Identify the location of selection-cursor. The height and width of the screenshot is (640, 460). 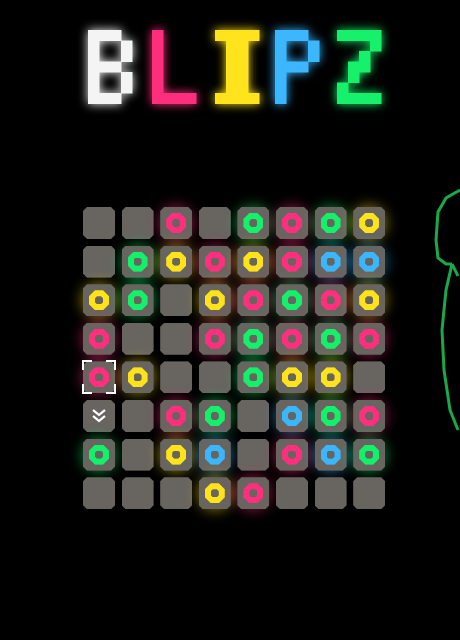
(99, 377).